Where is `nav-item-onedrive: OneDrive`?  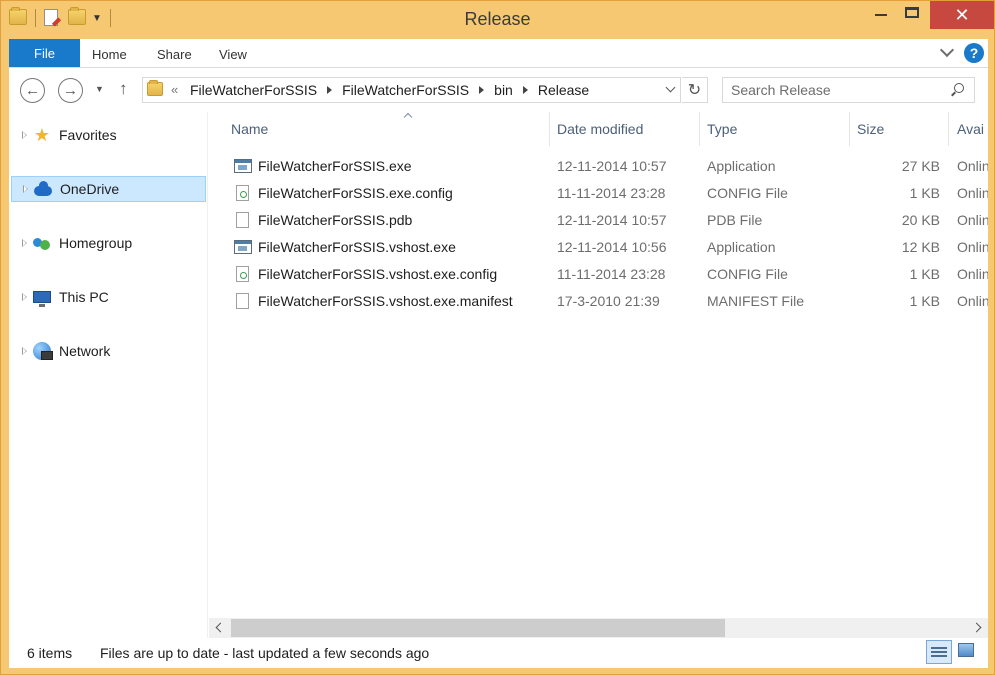 nav-item-onedrive: OneDrive is located at coordinates (108, 189).